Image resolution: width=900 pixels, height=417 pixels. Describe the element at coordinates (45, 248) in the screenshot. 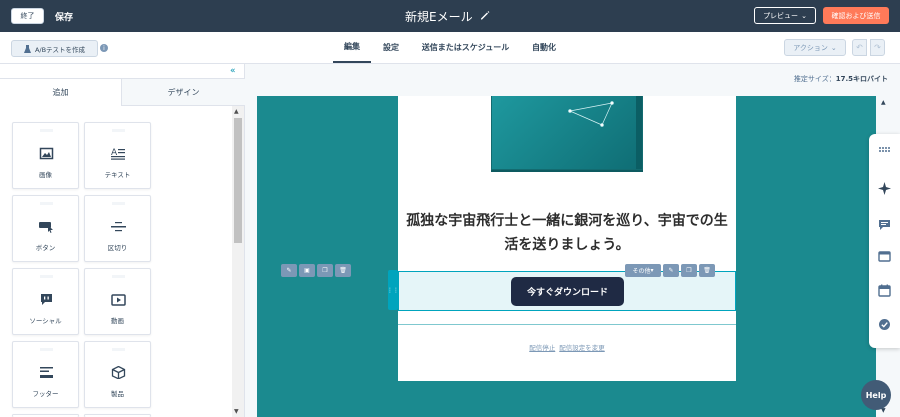

I see `module-label: ボタン` at that location.